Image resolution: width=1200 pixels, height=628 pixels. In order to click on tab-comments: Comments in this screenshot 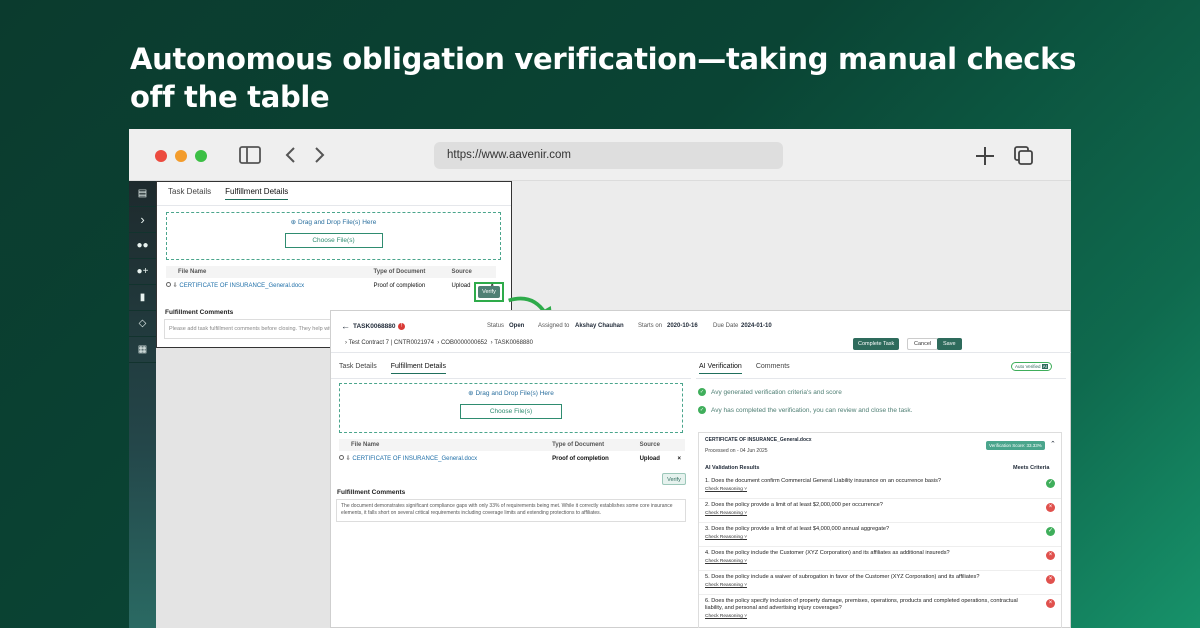, I will do `click(773, 368)`.